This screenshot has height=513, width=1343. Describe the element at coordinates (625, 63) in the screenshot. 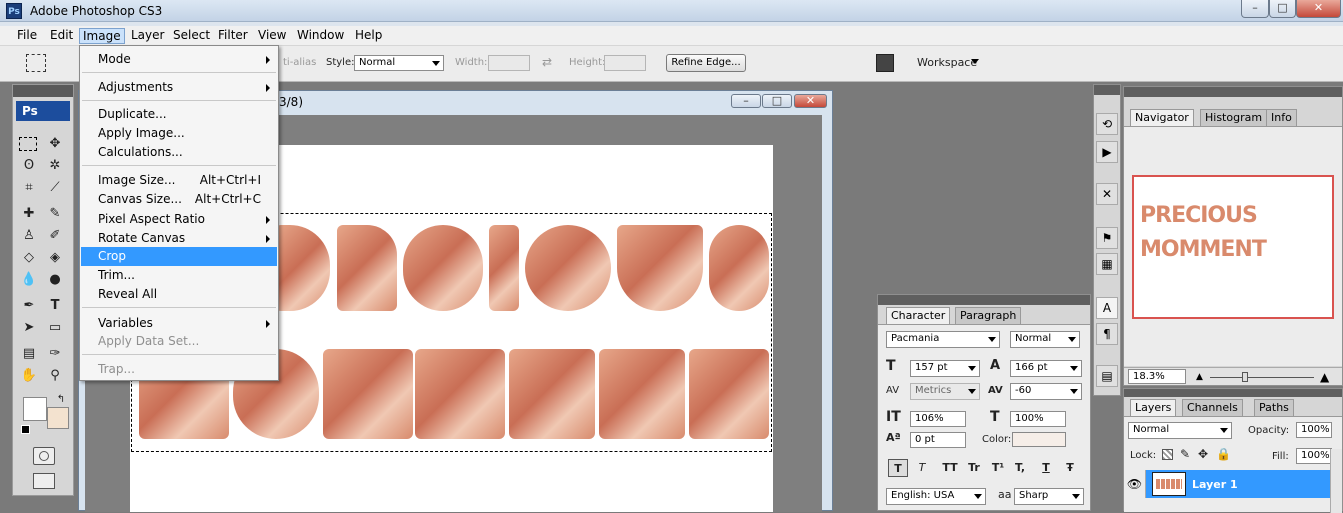

I see `height-input` at that location.